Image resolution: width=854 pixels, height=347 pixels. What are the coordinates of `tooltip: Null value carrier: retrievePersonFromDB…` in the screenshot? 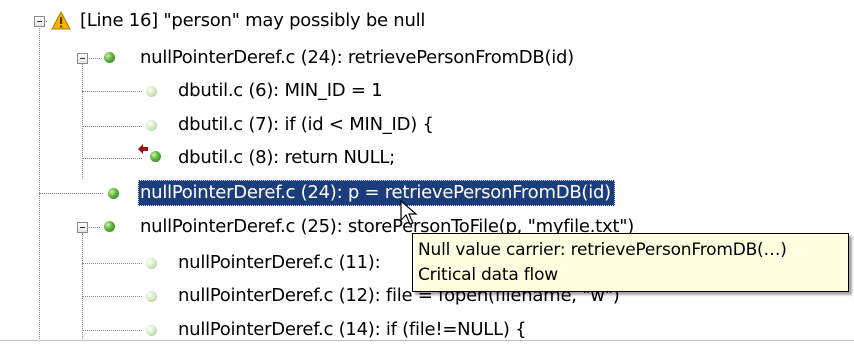 It's located at (630, 262).